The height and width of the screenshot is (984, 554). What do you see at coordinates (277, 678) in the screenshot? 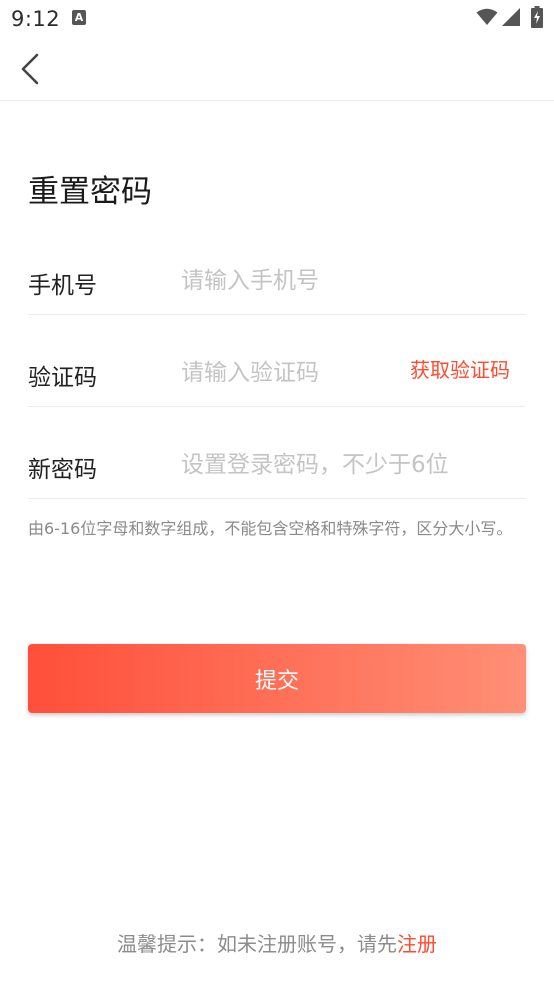
I see `submit-button: 提交` at bounding box center [277, 678].